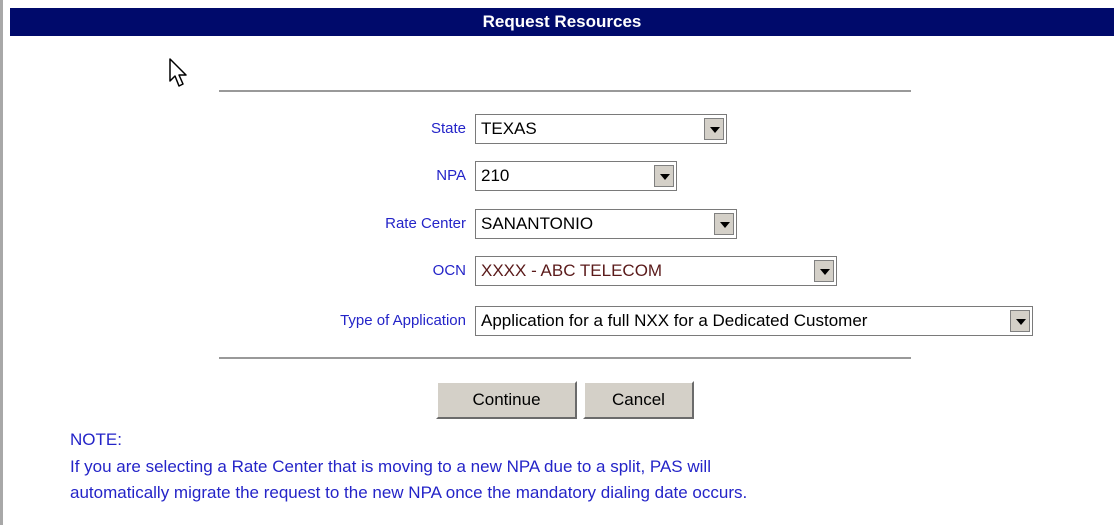 This screenshot has height=525, width=1114. Describe the element at coordinates (495, 175) in the screenshot. I see `npa-value: 210` at that location.